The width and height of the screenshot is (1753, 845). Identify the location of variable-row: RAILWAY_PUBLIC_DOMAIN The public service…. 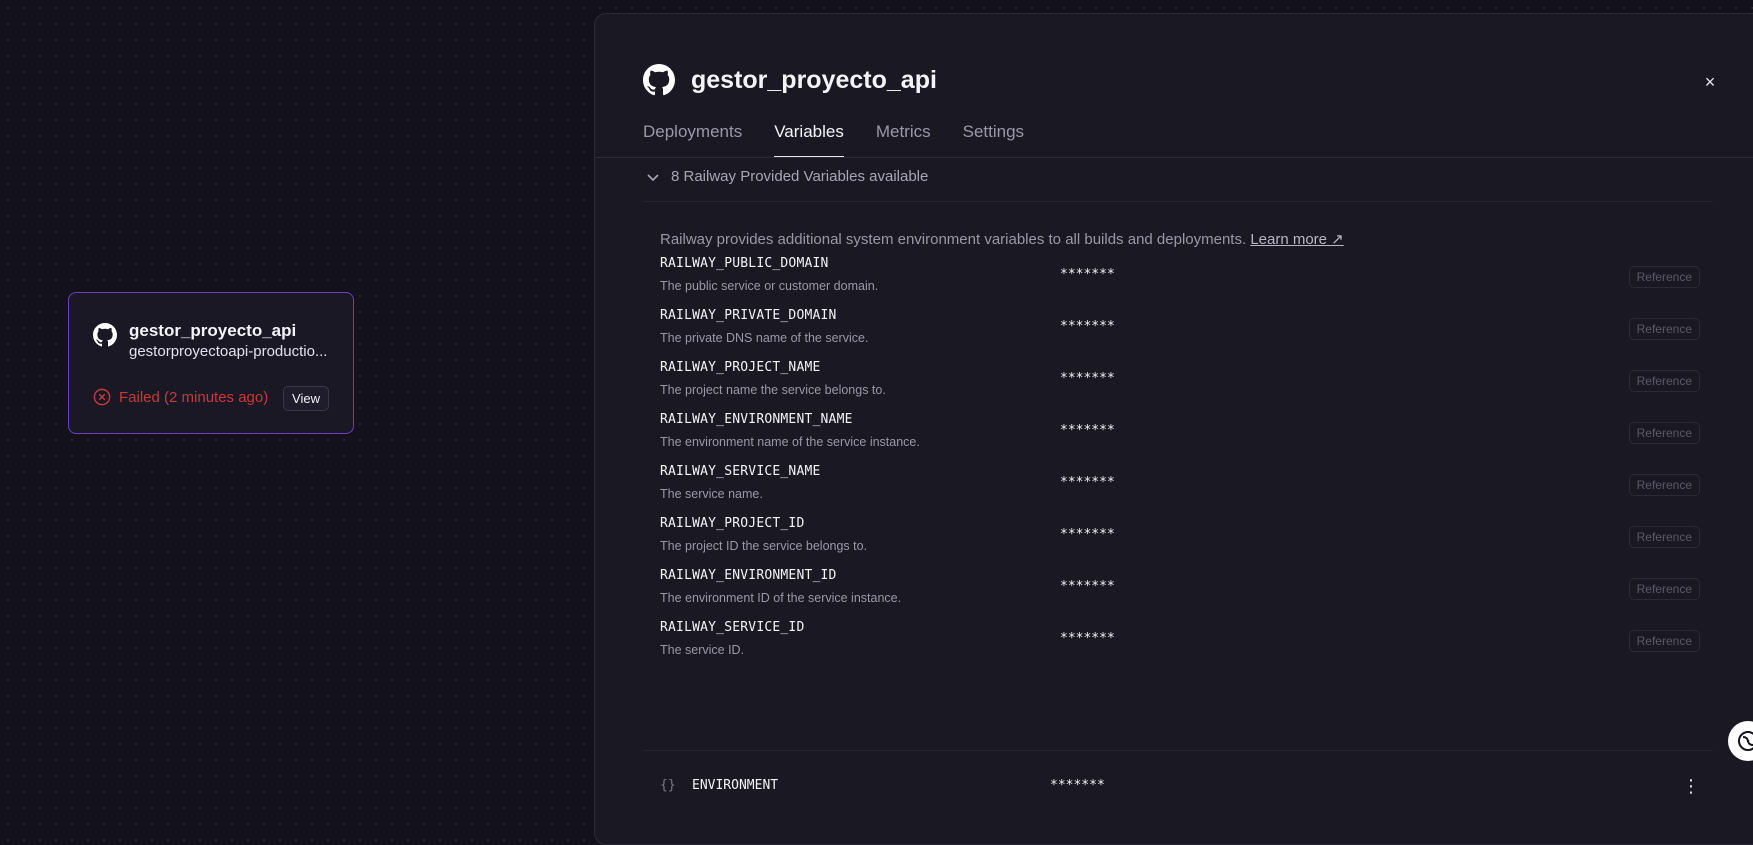
(1180, 281).